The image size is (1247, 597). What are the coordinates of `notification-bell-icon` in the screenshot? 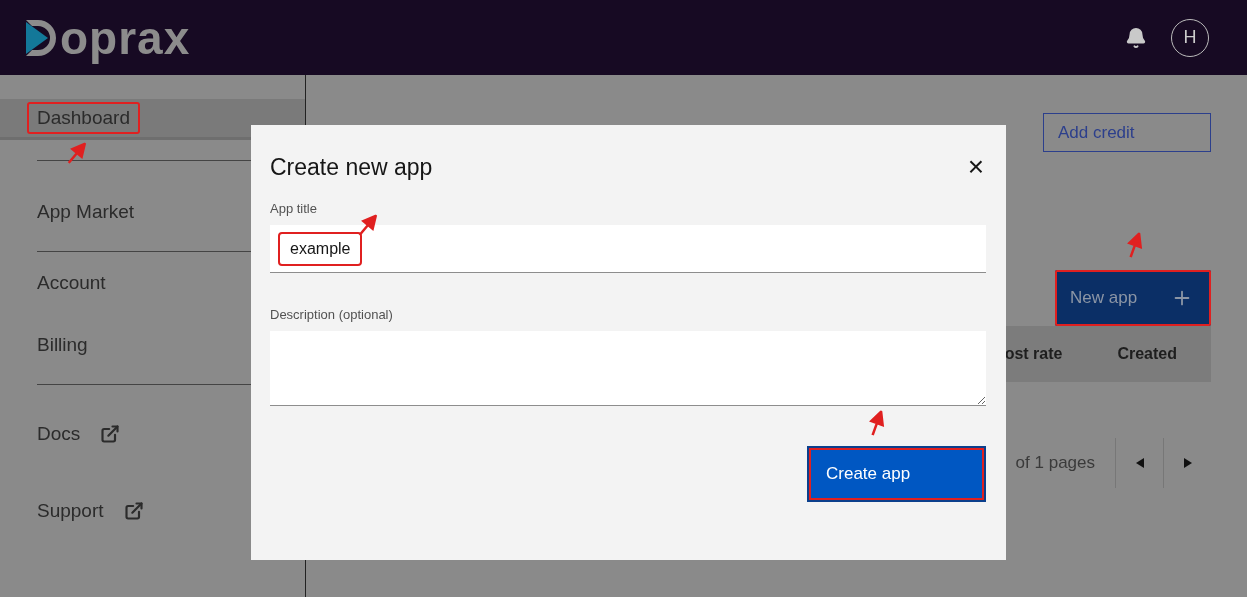 It's located at (1136, 37).